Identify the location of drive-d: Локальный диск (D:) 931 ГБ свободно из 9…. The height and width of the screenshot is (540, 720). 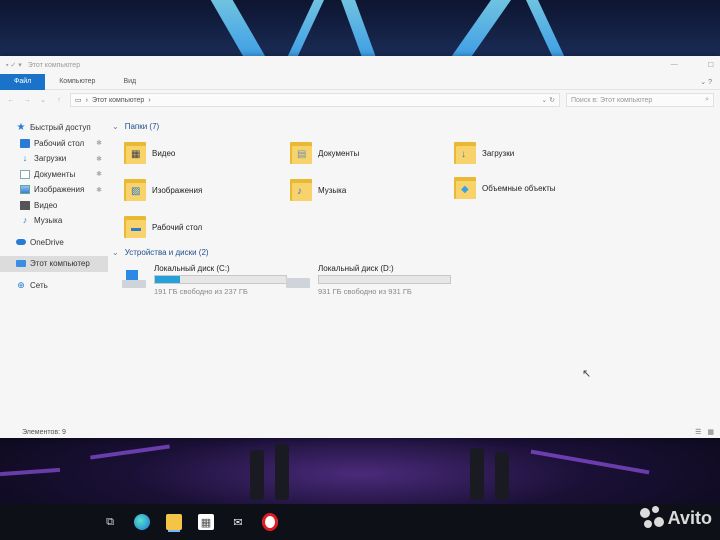
(368, 280).